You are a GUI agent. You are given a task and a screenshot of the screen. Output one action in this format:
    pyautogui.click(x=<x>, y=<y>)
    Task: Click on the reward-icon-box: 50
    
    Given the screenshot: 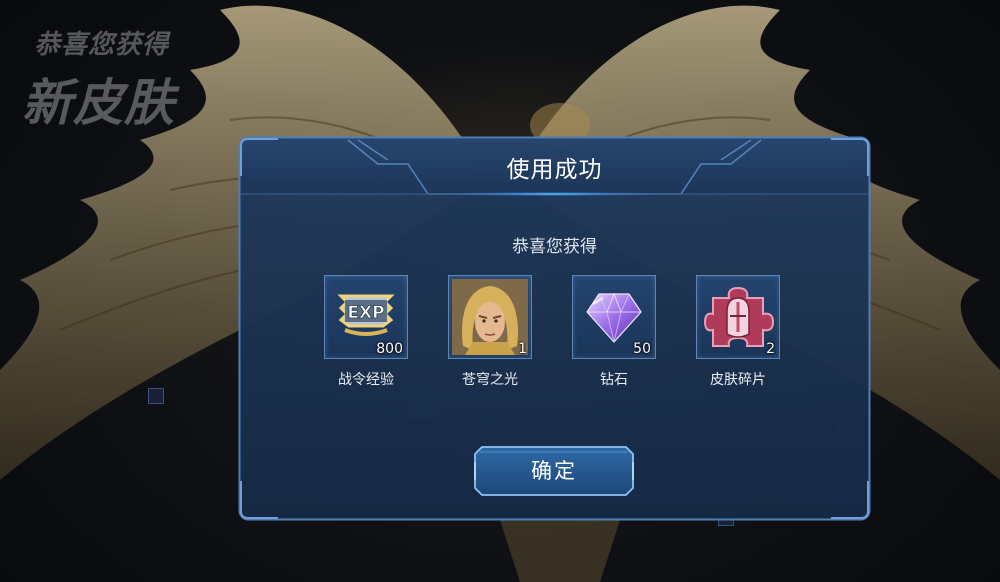 What is the action you would take?
    pyautogui.click(x=614, y=317)
    